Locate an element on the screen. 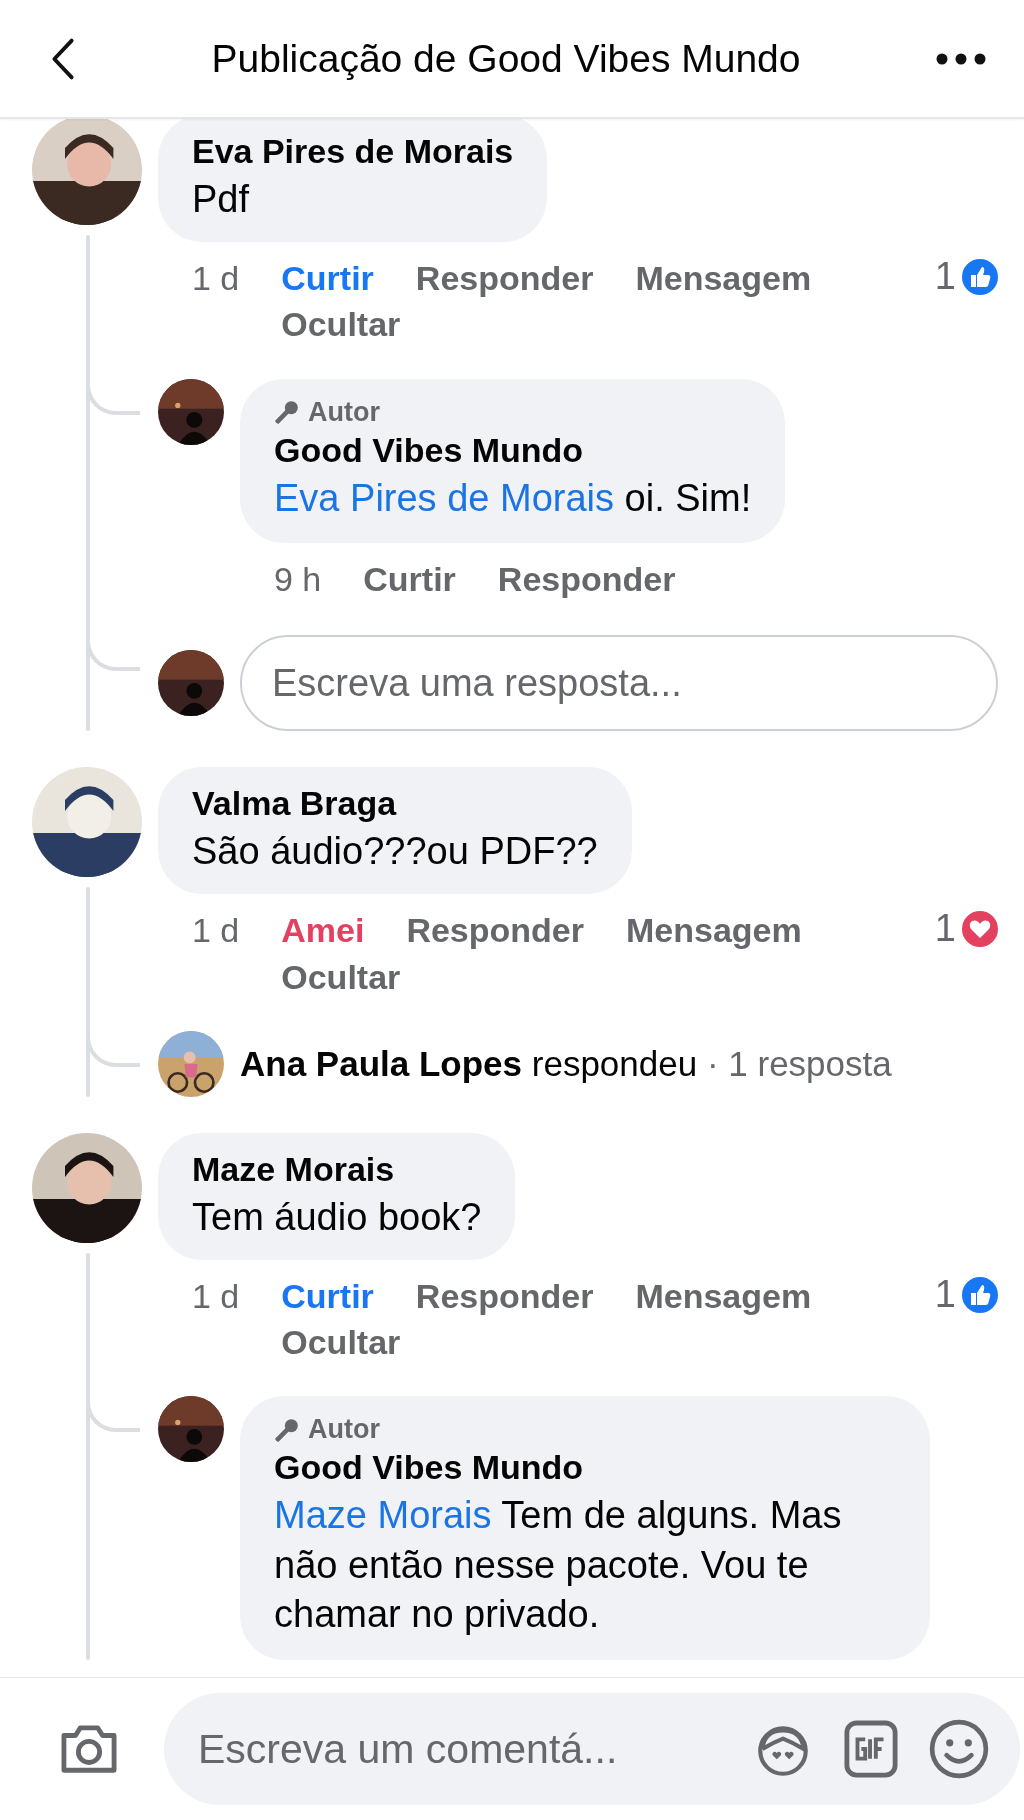  smiley-icon is located at coordinates (959, 1749).